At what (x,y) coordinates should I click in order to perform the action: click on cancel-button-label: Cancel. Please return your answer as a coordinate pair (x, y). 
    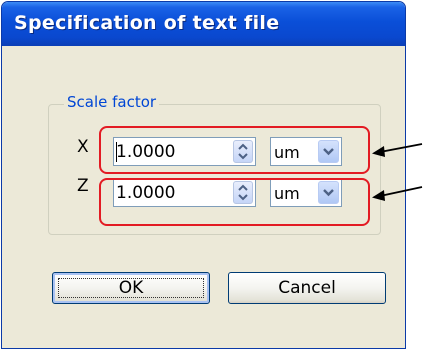
    Looking at the image, I should click on (307, 288).